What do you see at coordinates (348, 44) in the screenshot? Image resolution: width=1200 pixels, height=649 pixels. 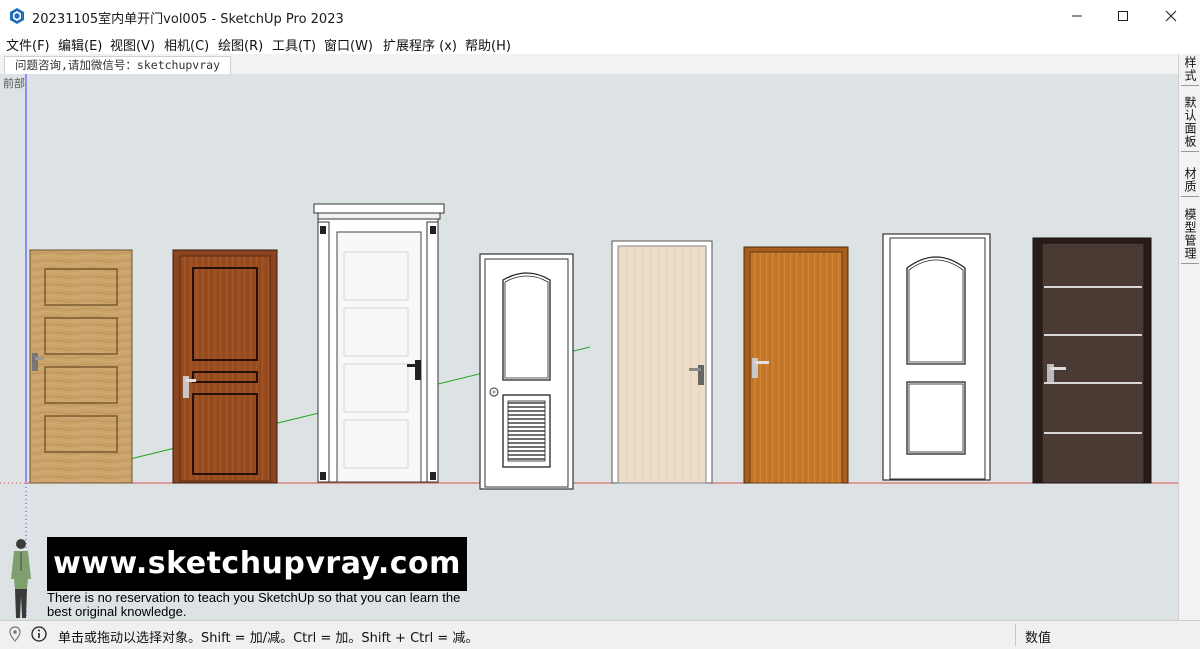 I see `menu-window: 窗口(W)` at bounding box center [348, 44].